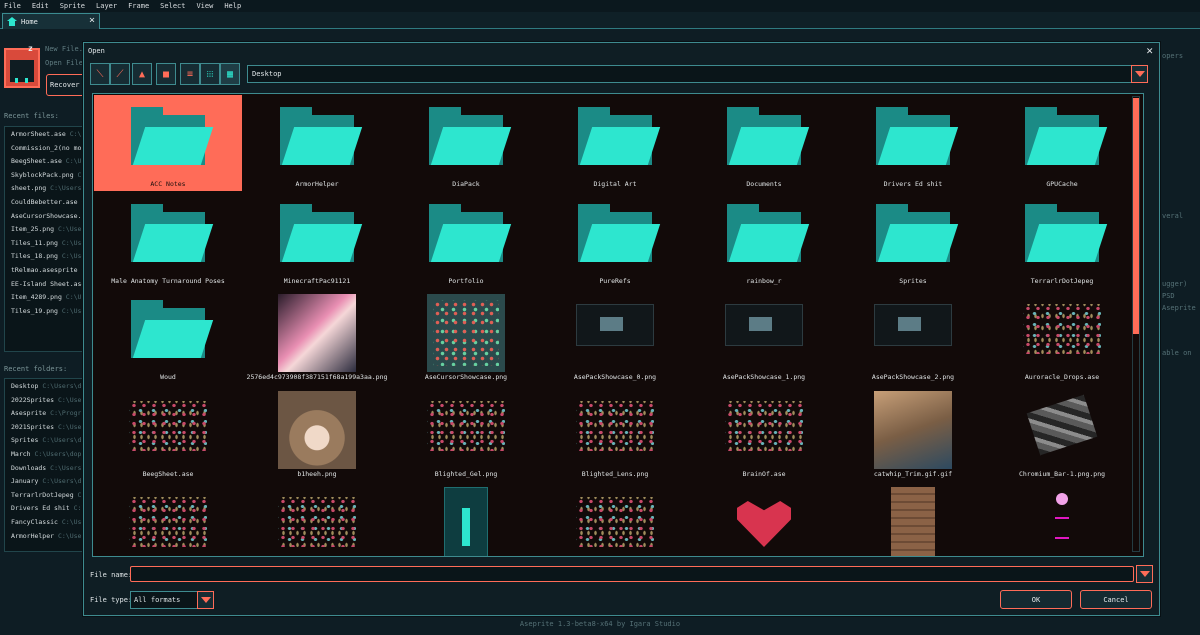  I want to click on close-tab-icon: ×, so click(92, 20).